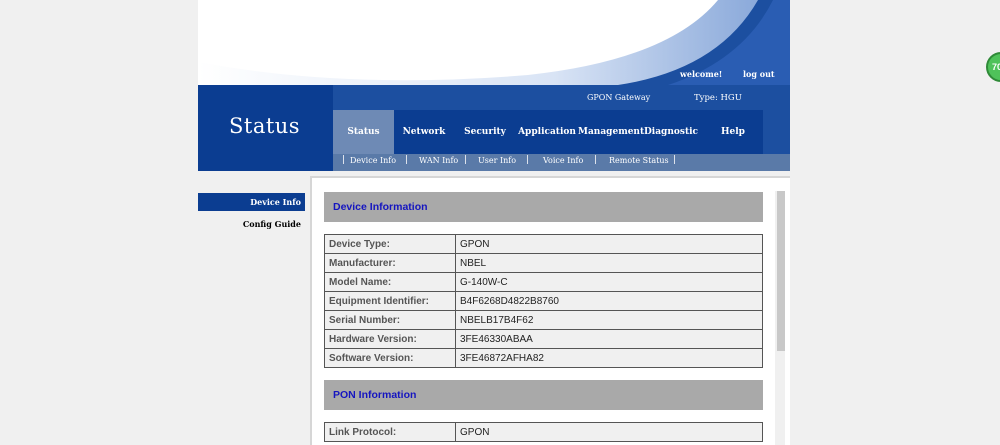 The width and height of the screenshot is (1000, 445). What do you see at coordinates (759, 74) in the screenshot?
I see `logout-link: log out` at bounding box center [759, 74].